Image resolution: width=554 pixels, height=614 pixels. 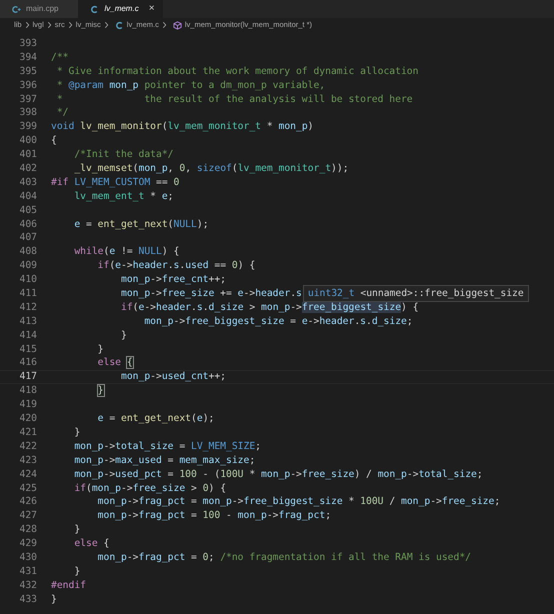 I want to click on line-number: 406, so click(x=27, y=225).